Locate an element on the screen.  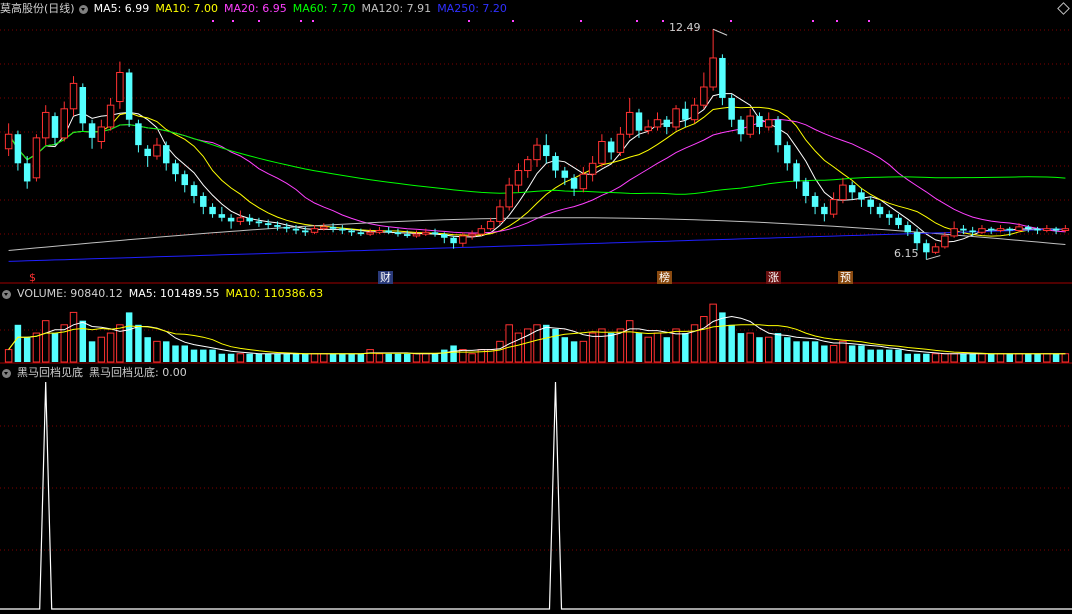
event-marker-dollar: $ is located at coordinates (32, 277).